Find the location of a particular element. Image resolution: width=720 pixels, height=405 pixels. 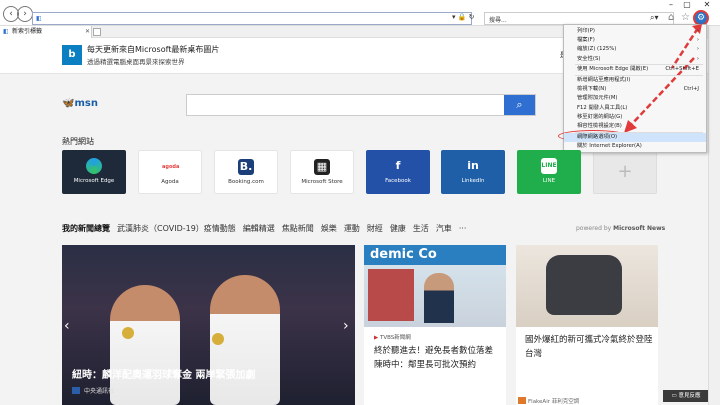

top-site-tile: f Facebook is located at coordinates (398, 172).